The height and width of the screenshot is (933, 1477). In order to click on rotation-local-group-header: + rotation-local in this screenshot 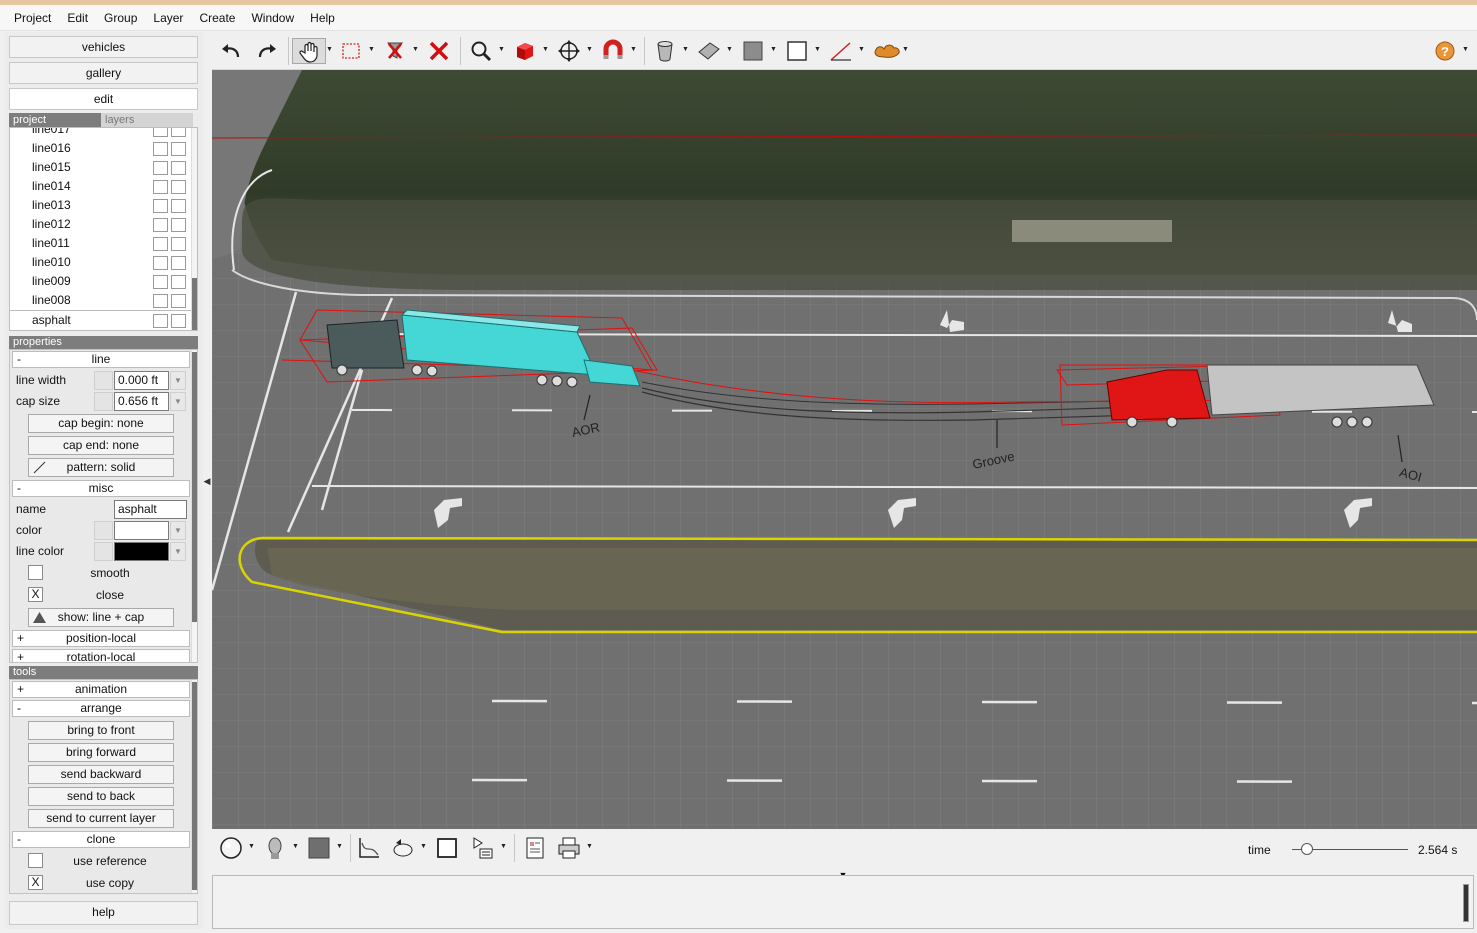, I will do `click(101, 655)`.